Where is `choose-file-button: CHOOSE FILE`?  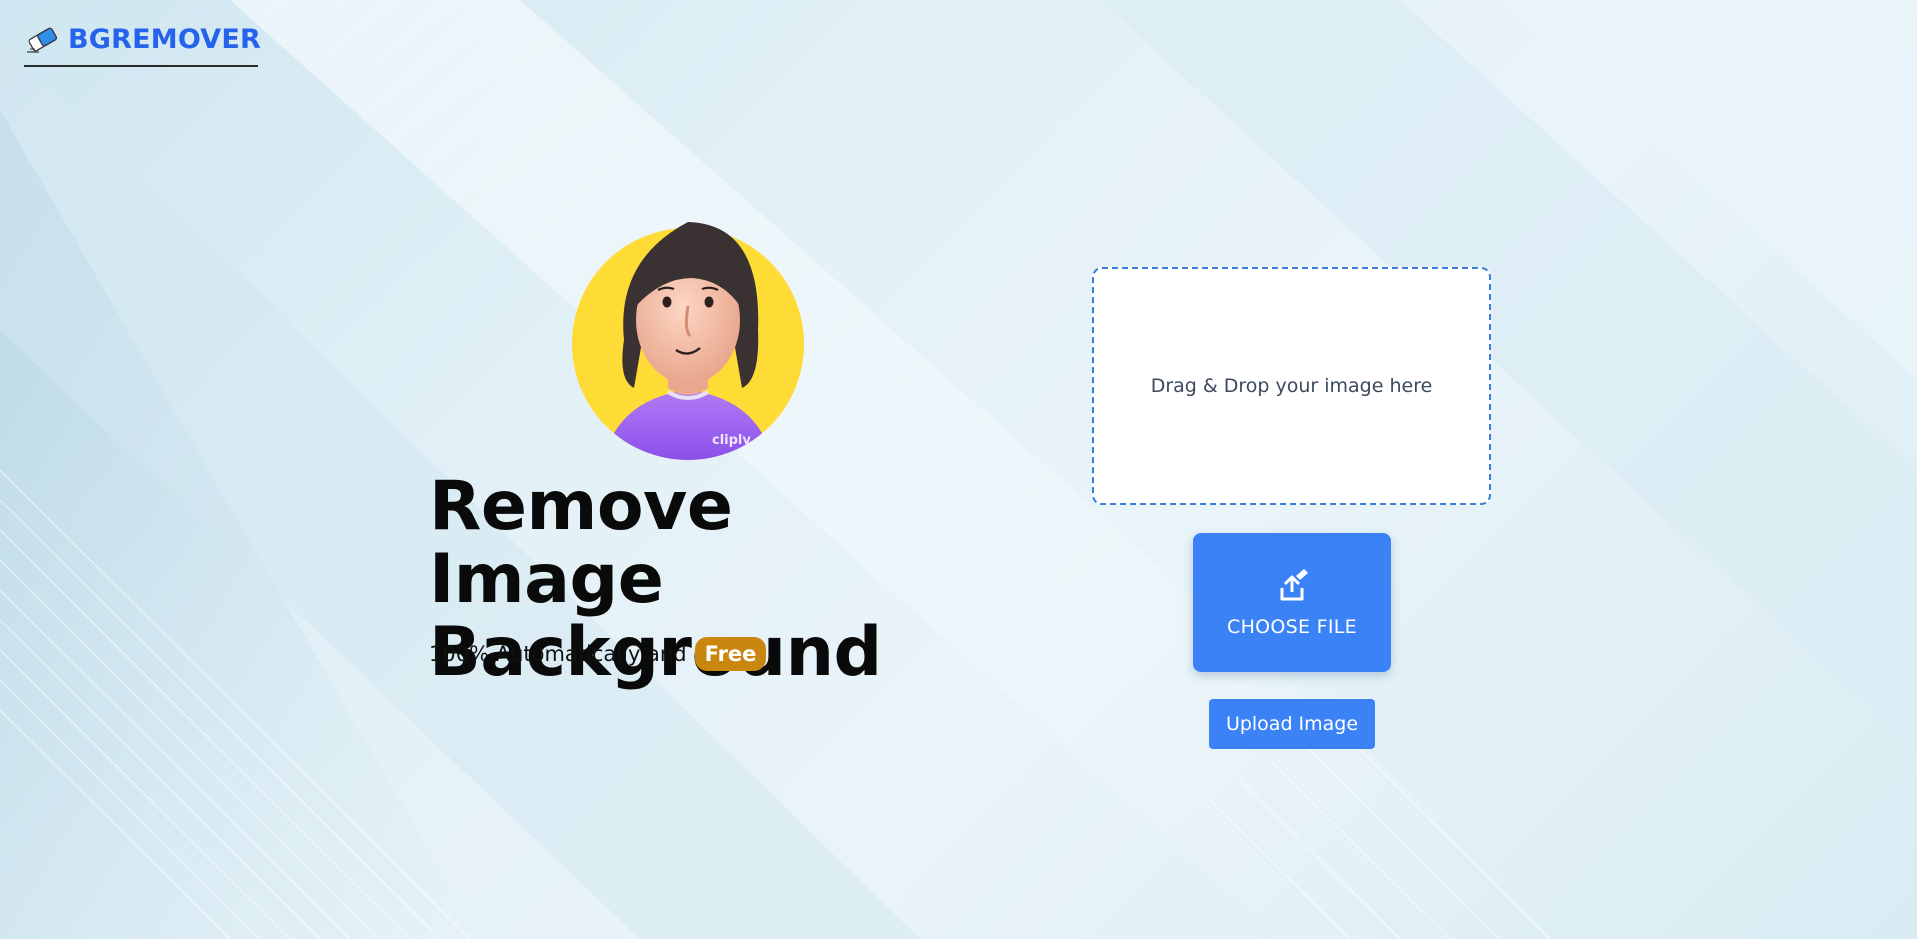
choose-file-button: CHOOSE FILE is located at coordinates (1292, 602).